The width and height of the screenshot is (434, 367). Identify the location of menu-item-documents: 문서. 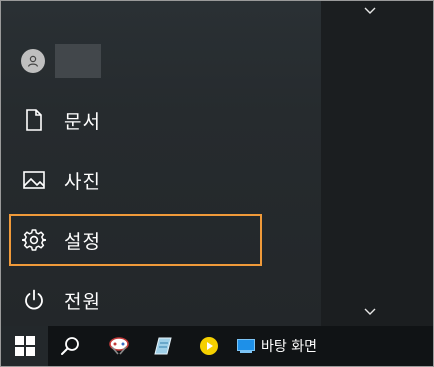
(135, 120).